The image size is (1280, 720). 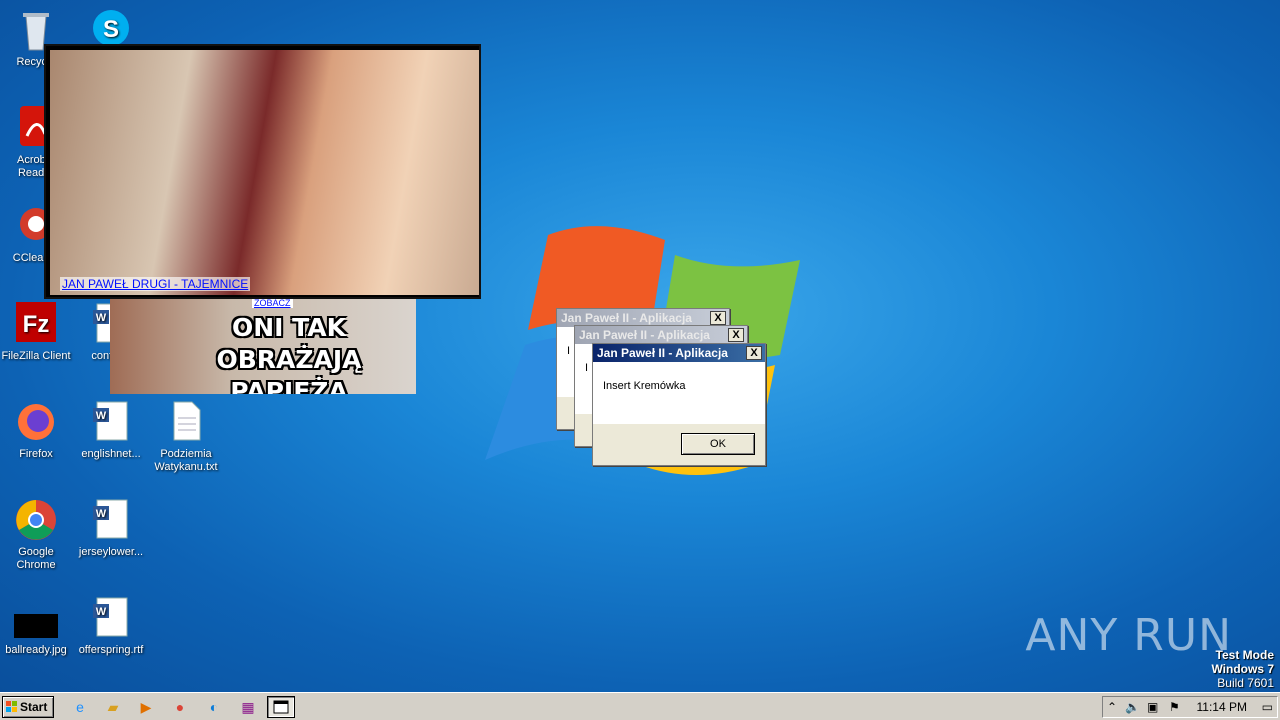 What do you see at coordinates (146, 707) in the screenshot?
I see `media-player-icon: ▶` at bounding box center [146, 707].